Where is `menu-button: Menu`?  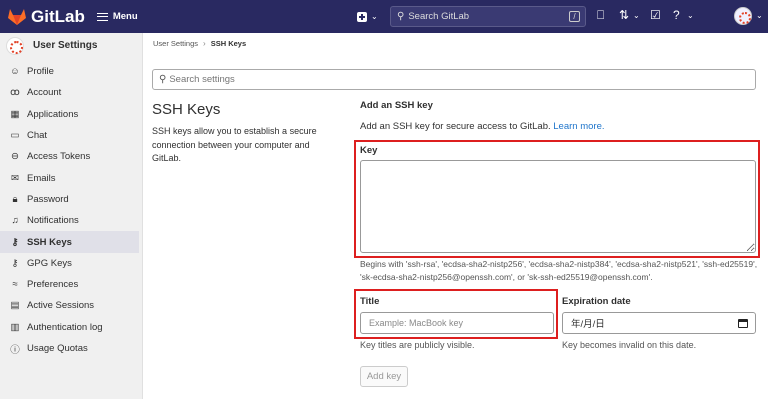 menu-button: Menu is located at coordinates (117, 16).